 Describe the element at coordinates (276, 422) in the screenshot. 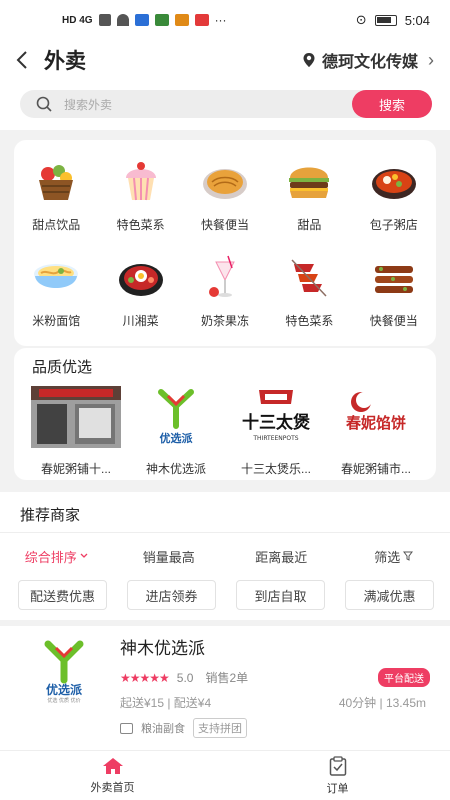

I see `svg-text: 十三太煲` at that location.